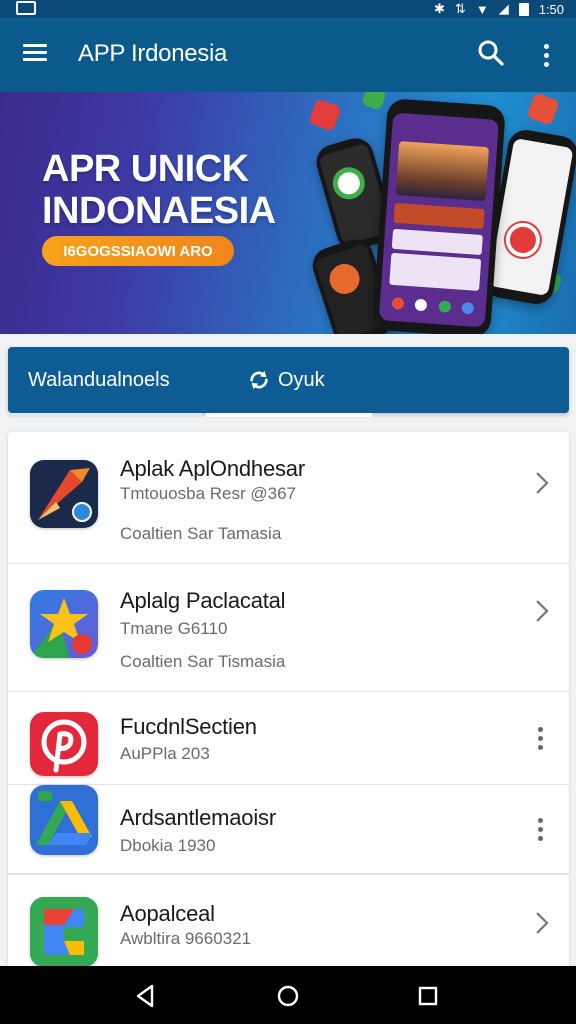 This screenshot has width=576, height=1024. What do you see at coordinates (201, 533) in the screenshot?
I see `app-category: Coaltien Sar Tamasia` at bounding box center [201, 533].